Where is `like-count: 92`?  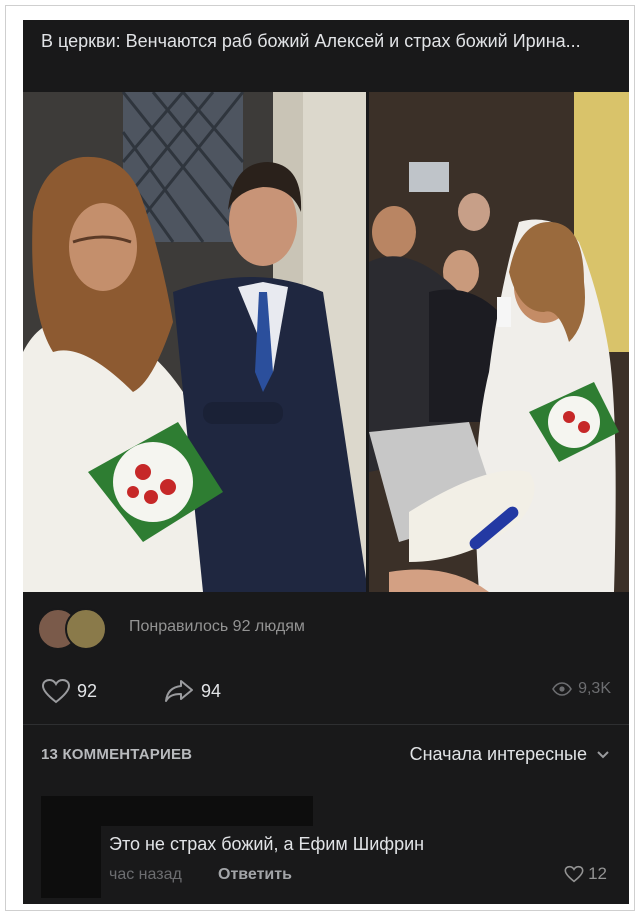 like-count: 92 is located at coordinates (87, 690).